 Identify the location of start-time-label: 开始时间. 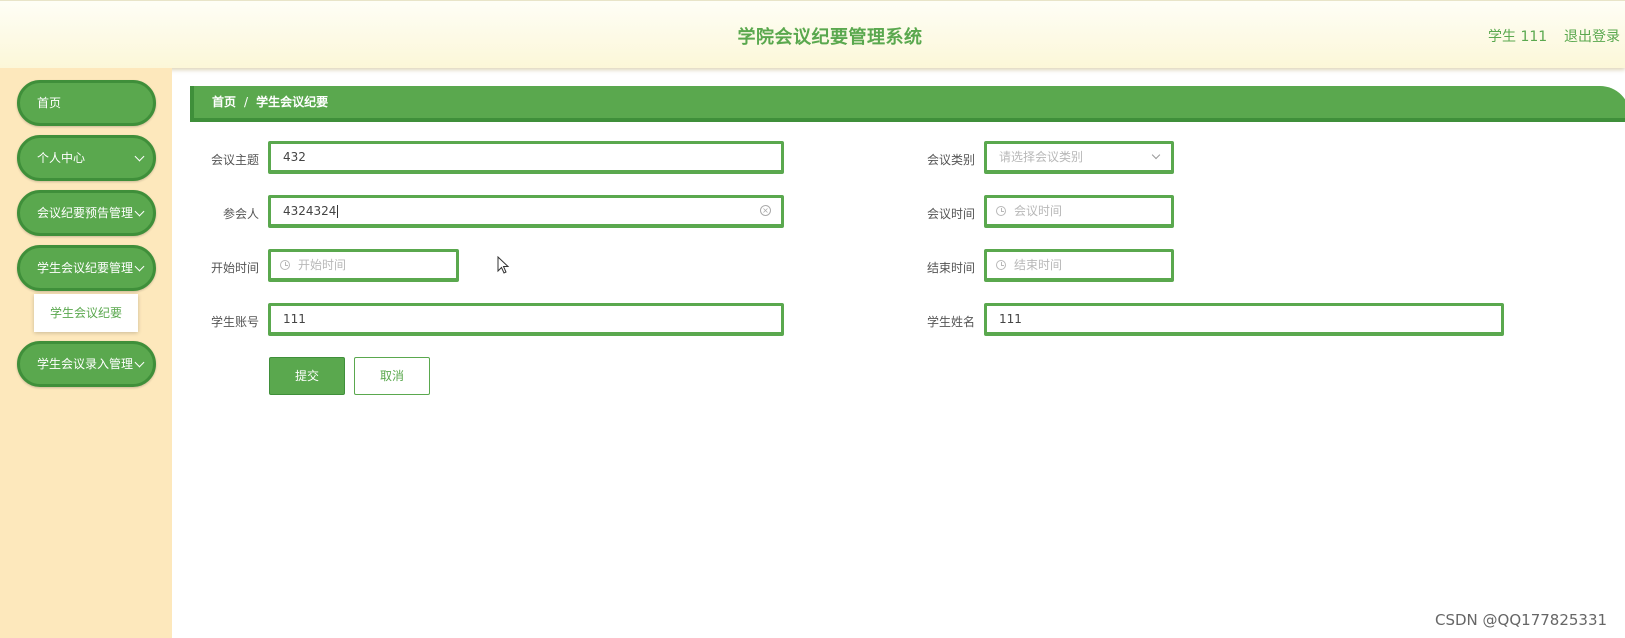
(234, 268).